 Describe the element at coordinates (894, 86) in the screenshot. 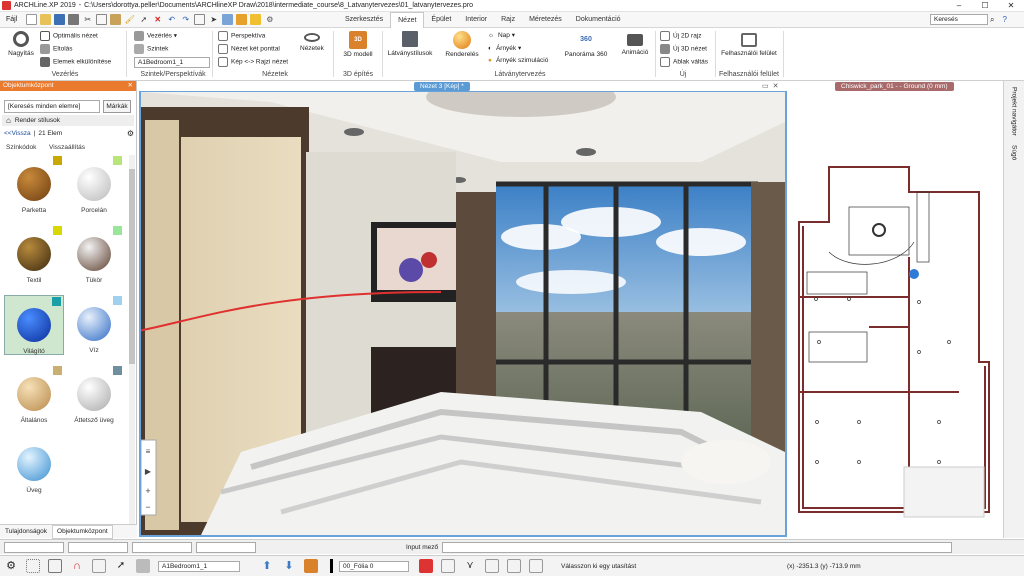

I see `plan-tab: Chiswick_park_01 - - Ground (0 mm)` at that location.